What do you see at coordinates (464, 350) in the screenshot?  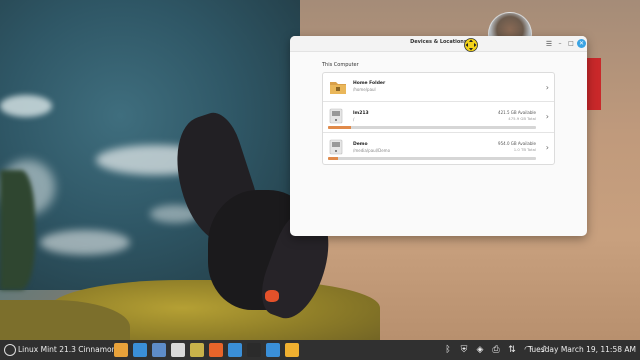 I see `shield-icon: ⛨` at bounding box center [464, 350].